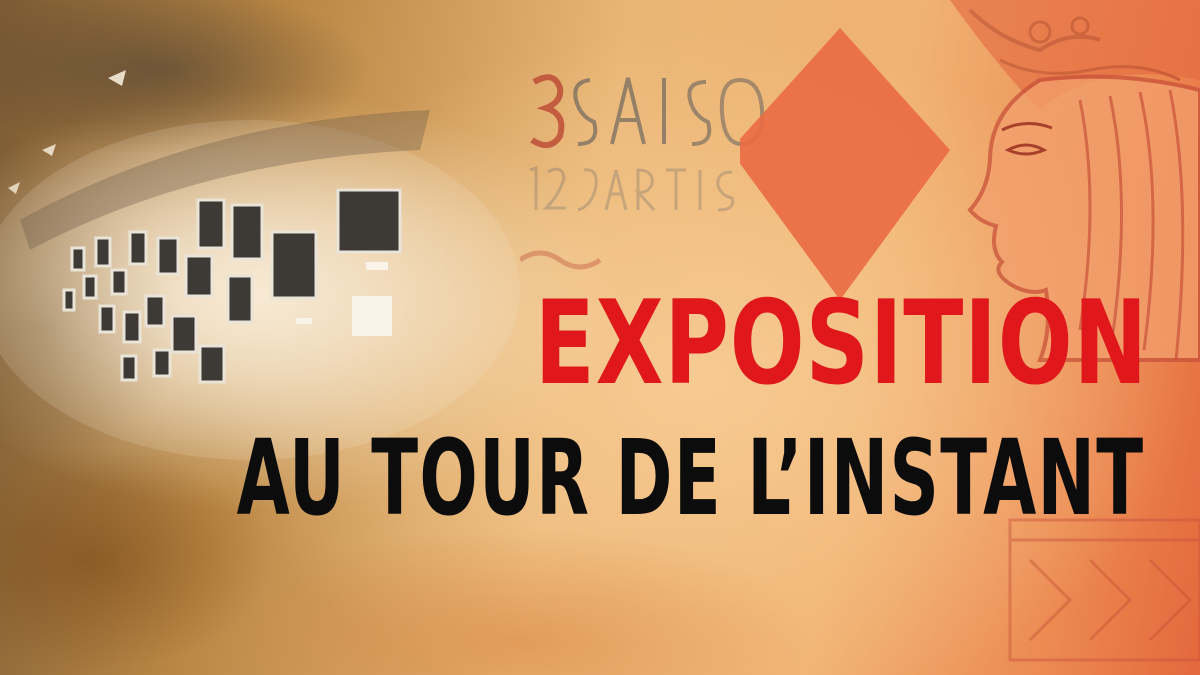 This screenshot has height=675, width=1200. I want to click on exhibition-subtitle: AU TOUR DE L’INSTANT, so click(690, 478).